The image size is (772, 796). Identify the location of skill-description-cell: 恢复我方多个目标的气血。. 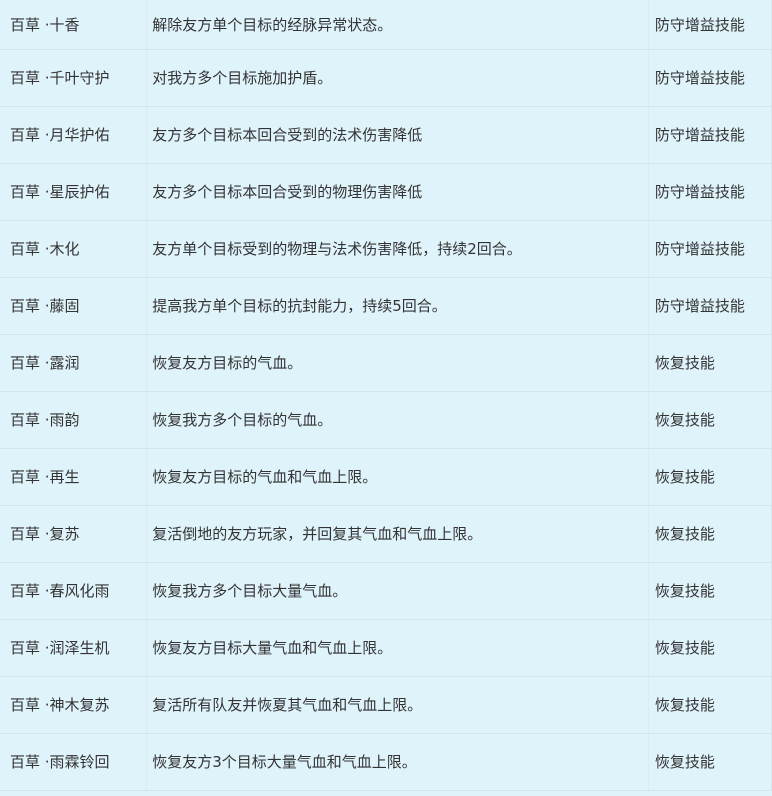
(397, 420).